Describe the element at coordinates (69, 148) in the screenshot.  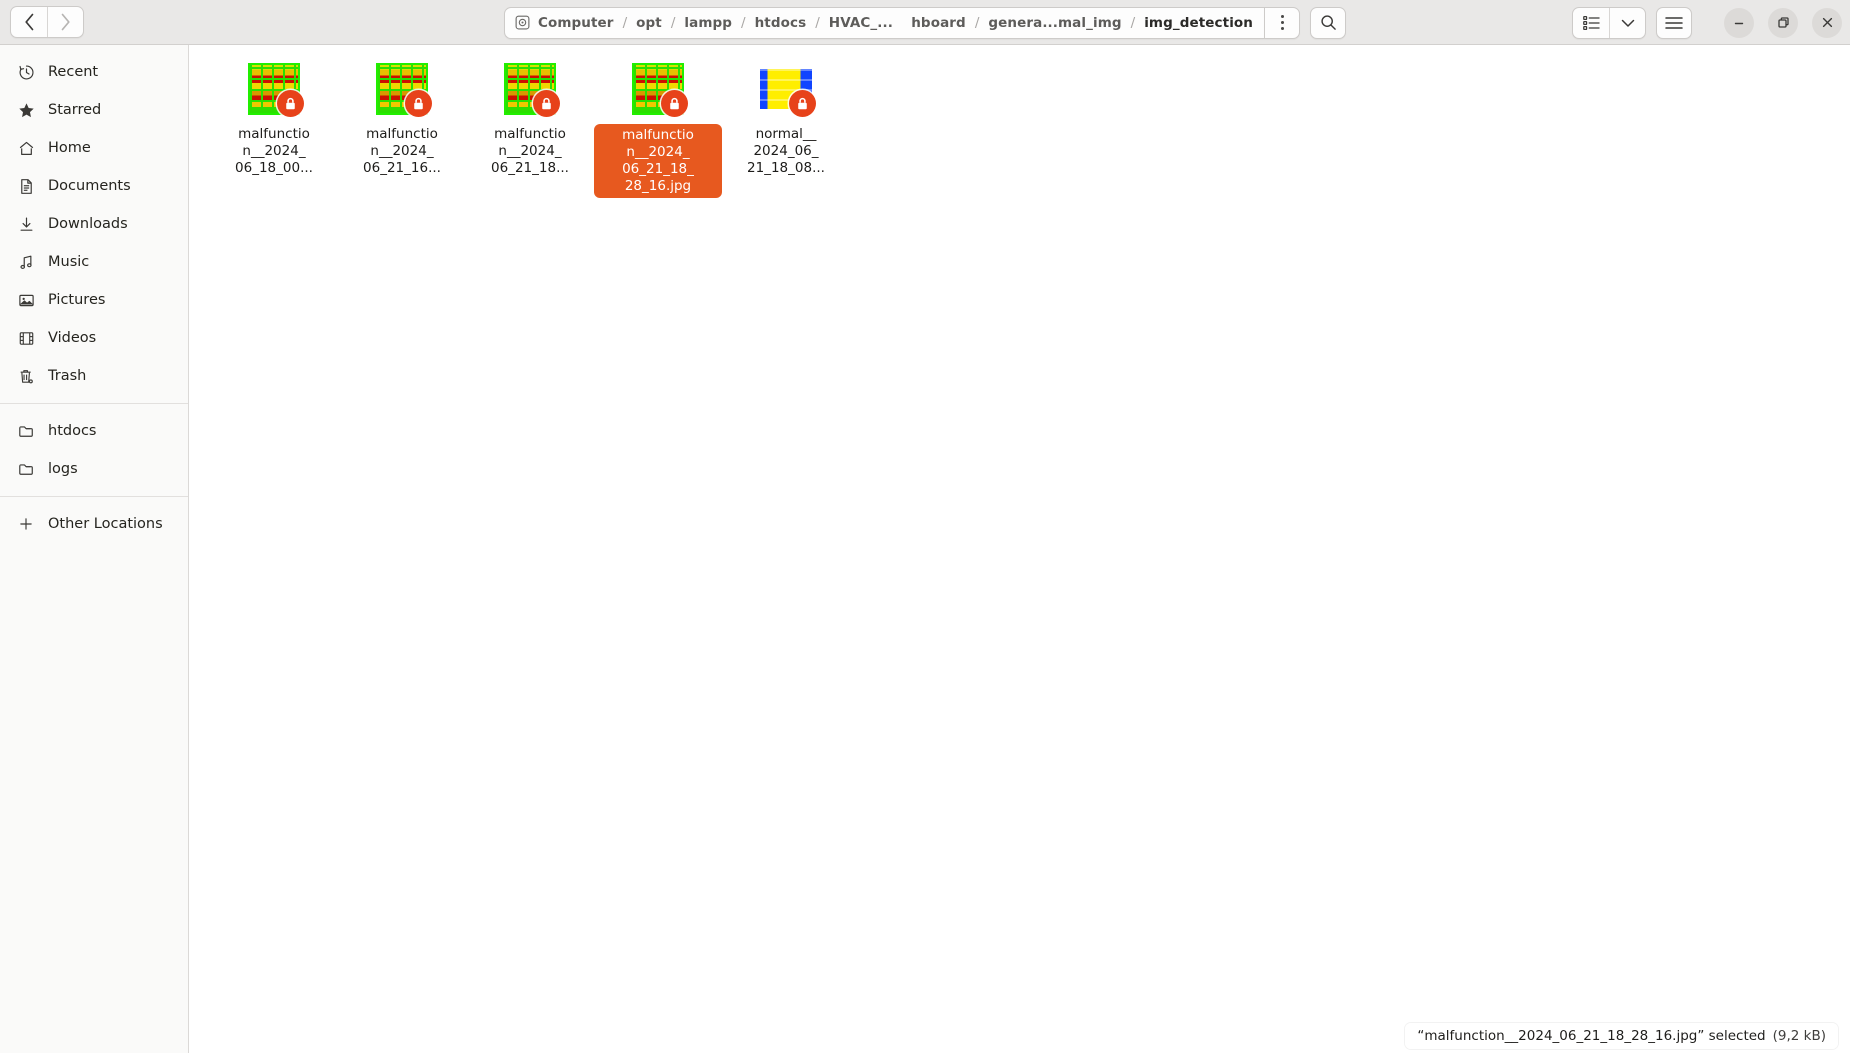
I see `sidebar-item-label: Home` at that location.